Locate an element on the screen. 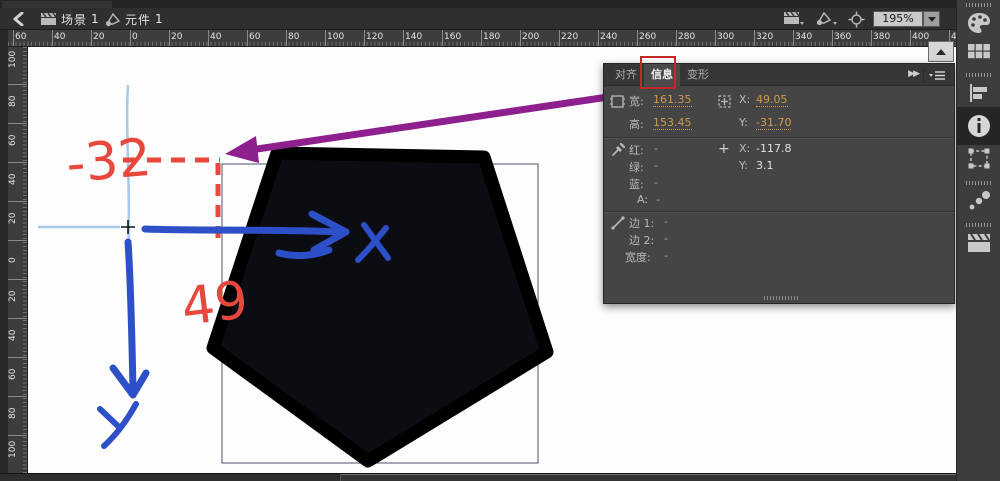 This screenshot has height=481, width=1000. document-tab-strip is located at coordinates (478, 4).